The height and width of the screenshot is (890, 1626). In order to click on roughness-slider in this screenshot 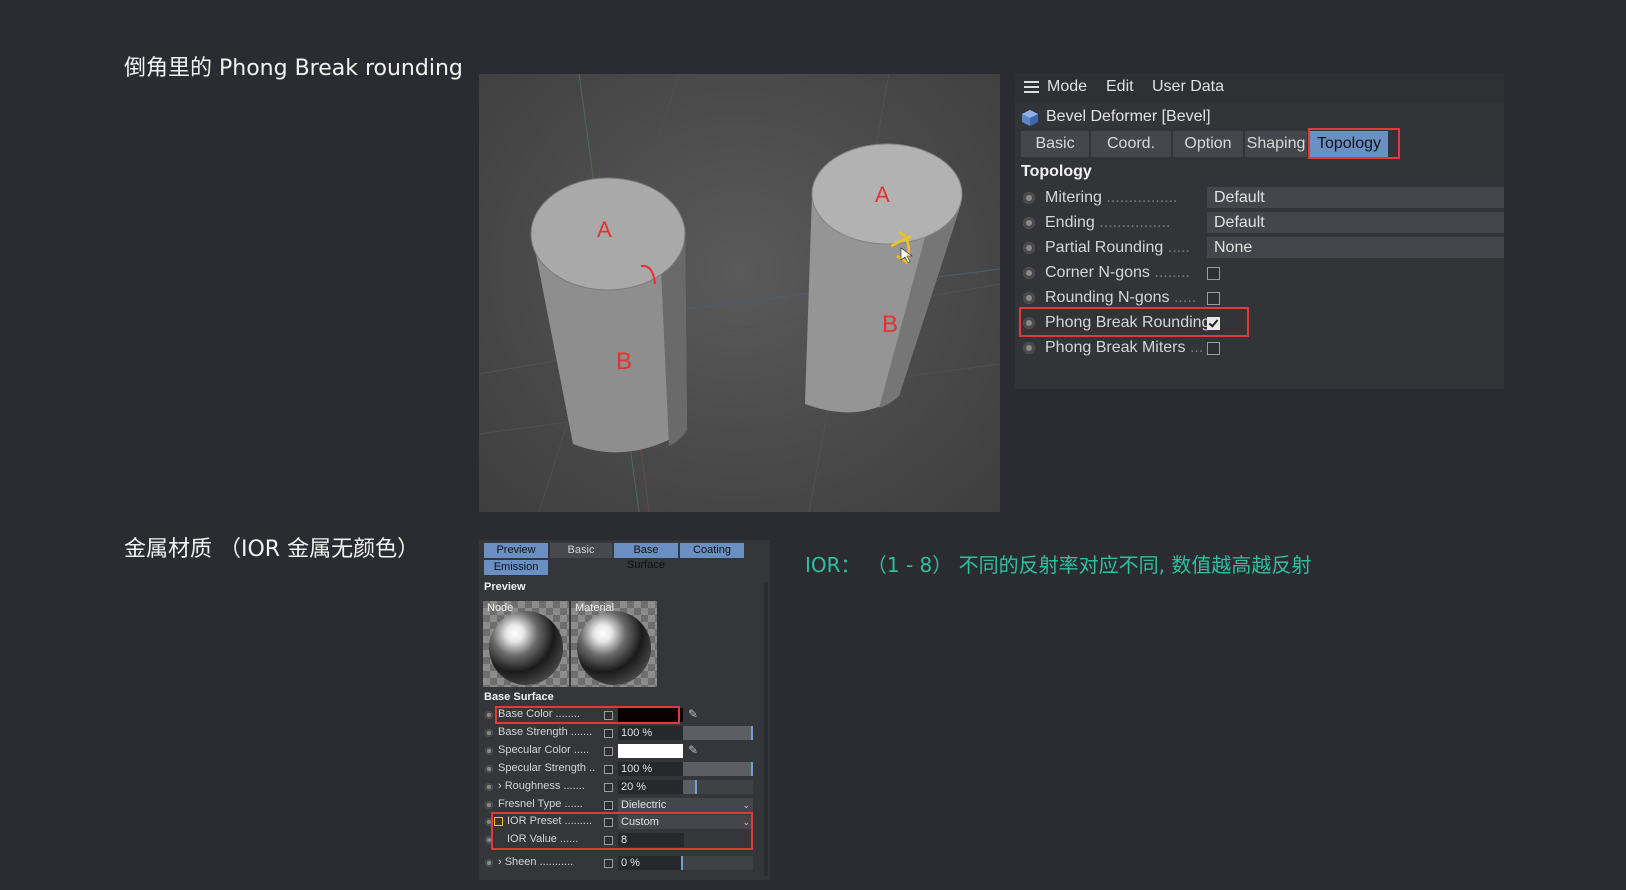, I will do `click(718, 787)`.